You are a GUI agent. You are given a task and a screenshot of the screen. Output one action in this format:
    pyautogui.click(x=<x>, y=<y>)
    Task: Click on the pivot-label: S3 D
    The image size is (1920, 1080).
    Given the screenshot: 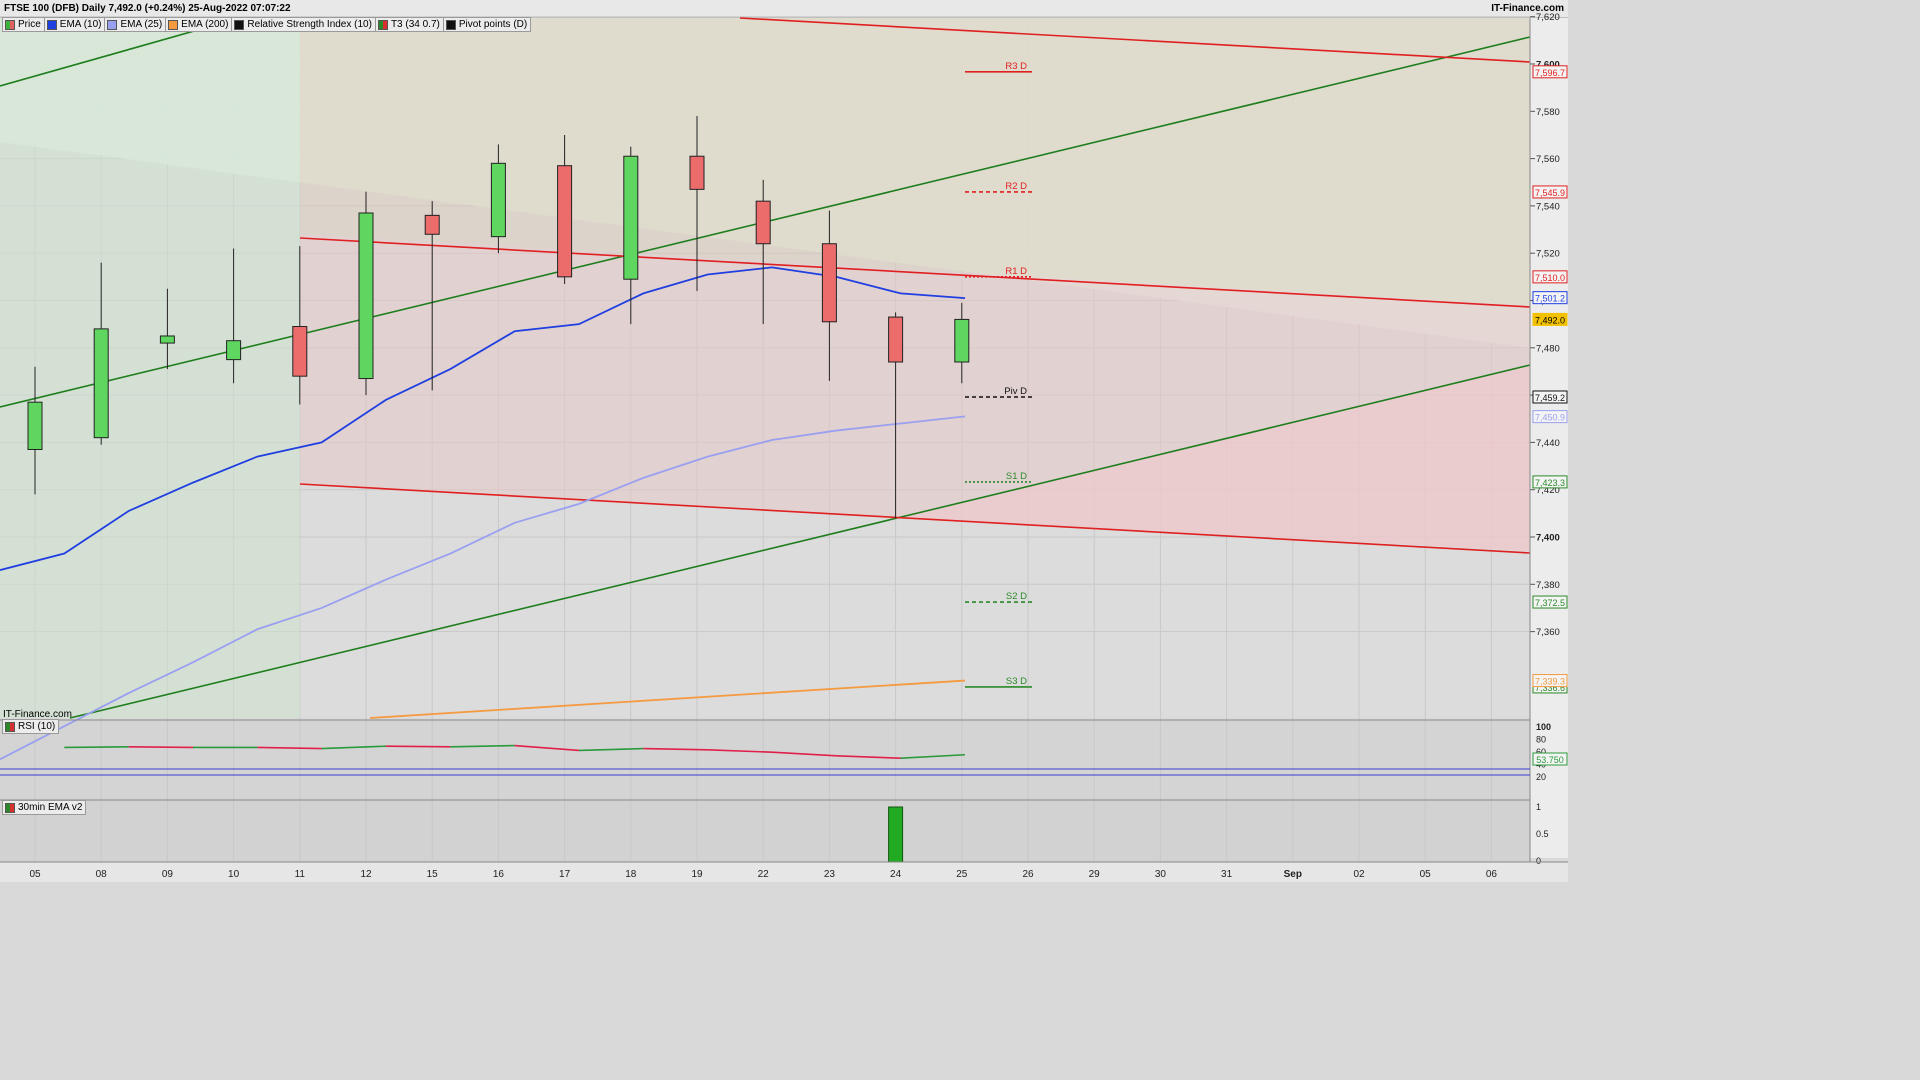 What is the action you would take?
    pyautogui.click(x=1016, y=681)
    